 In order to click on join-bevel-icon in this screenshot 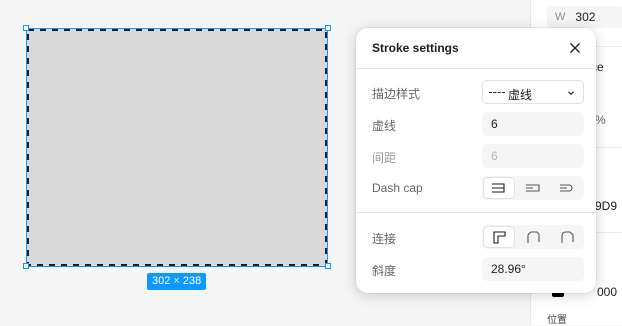, I will do `click(533, 237)`.